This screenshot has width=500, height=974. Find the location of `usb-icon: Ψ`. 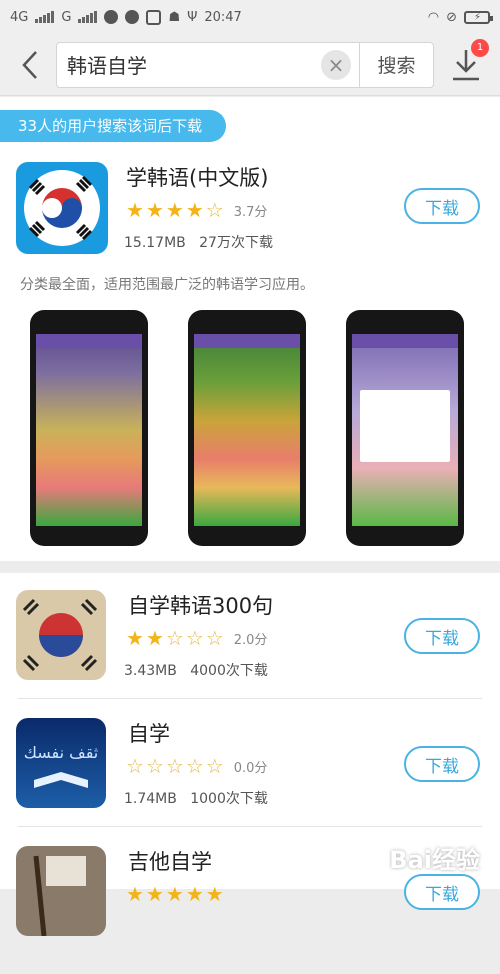

usb-icon: Ψ is located at coordinates (192, 17).